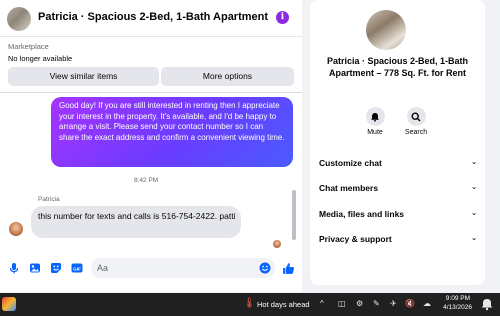 The image size is (500, 316). What do you see at coordinates (393, 303) in the screenshot?
I see `mute-tray-icon: ✈` at bounding box center [393, 303].